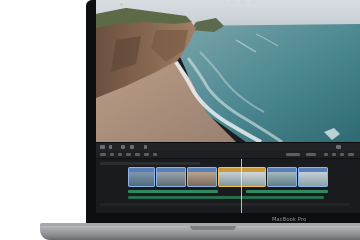 This screenshot has width=360, height=240. Describe the element at coordinates (123, 147) in the screenshot. I see `effects-icon` at that location.